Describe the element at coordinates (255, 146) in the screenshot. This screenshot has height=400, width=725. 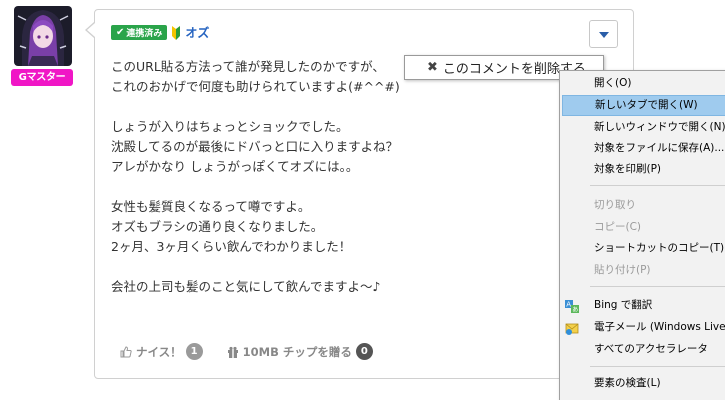
I see `comment-line: 沈殿してるのが最後にドバっと口に入りますよね？` at that location.